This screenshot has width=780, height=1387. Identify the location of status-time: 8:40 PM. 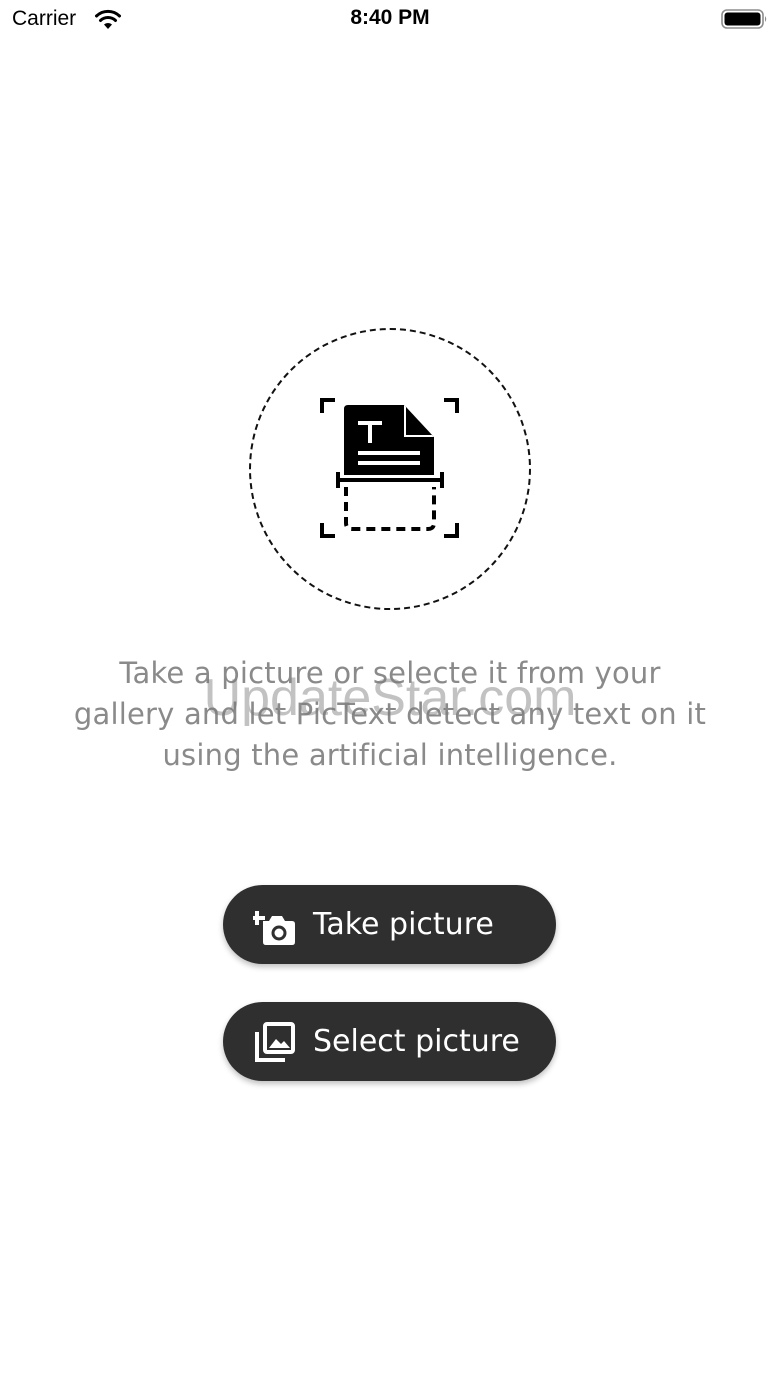
(390, 17).